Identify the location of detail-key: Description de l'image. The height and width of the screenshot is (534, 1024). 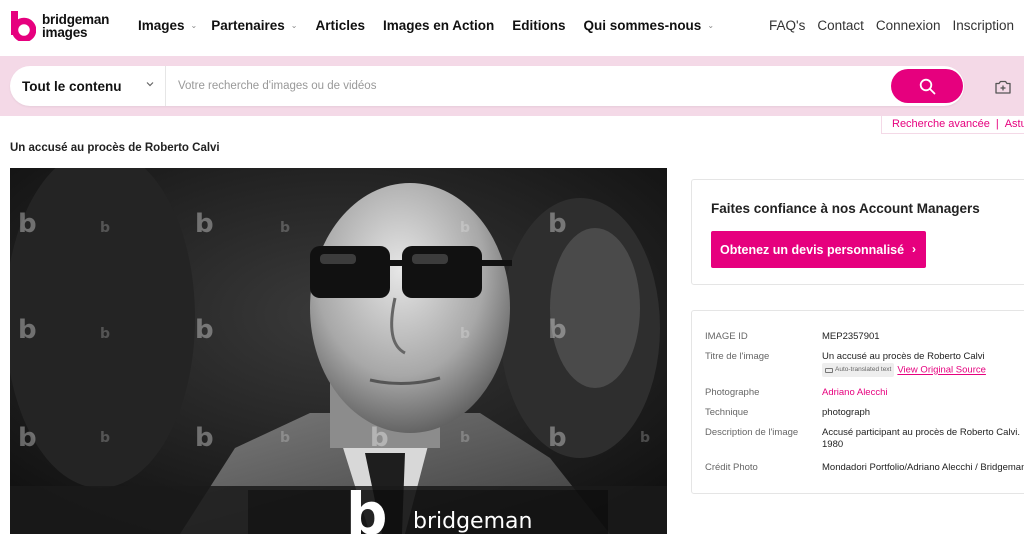
(752, 432).